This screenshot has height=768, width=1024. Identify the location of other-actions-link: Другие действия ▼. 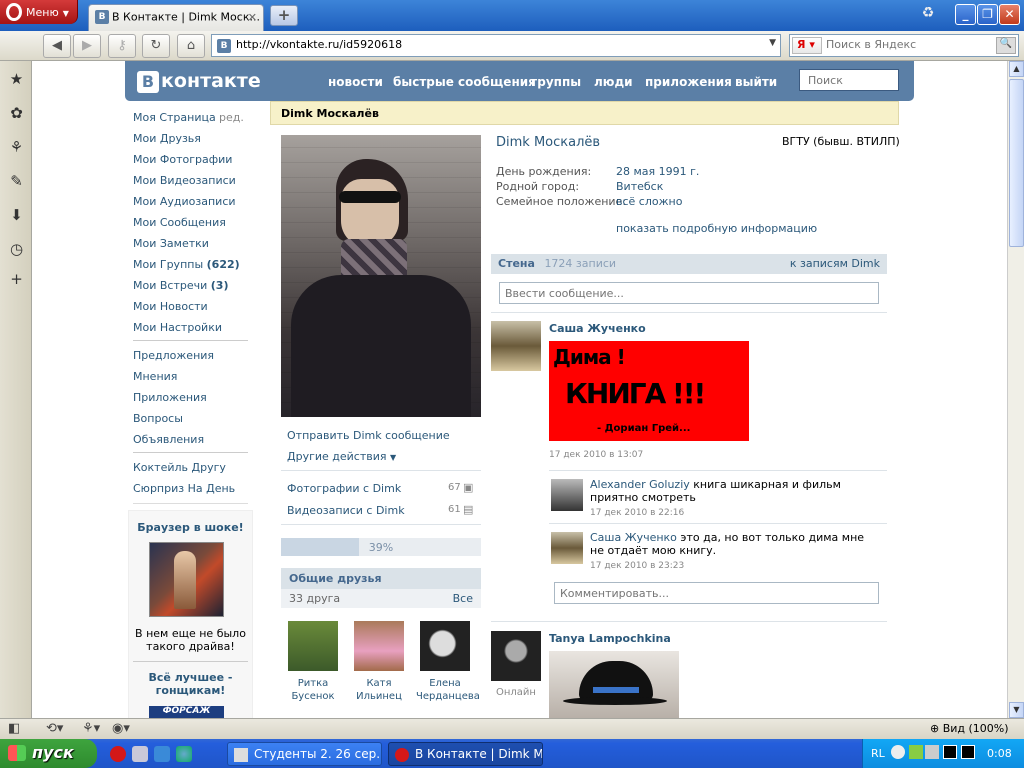
(341, 456).